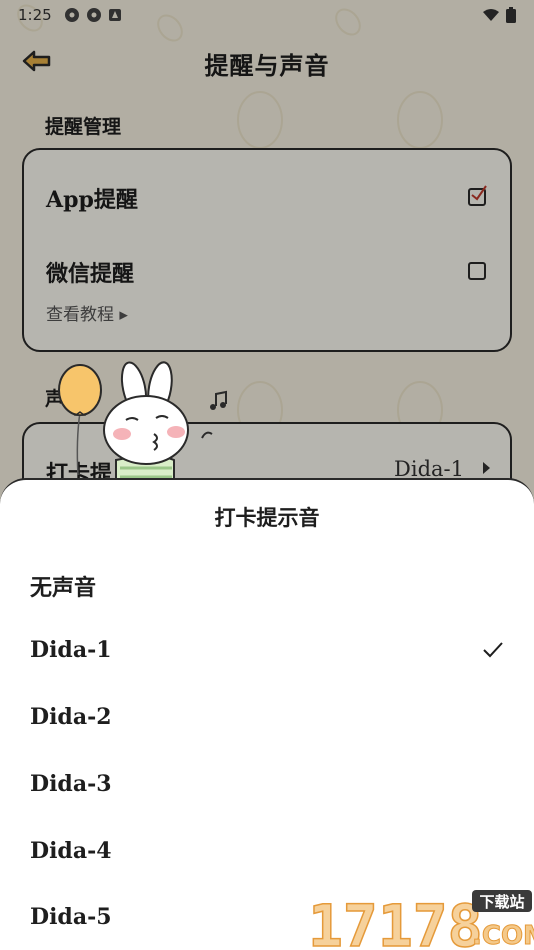 The height and width of the screenshot is (950, 534). What do you see at coordinates (63, 588) in the screenshot?
I see `sound-option-label: 无声音` at bounding box center [63, 588].